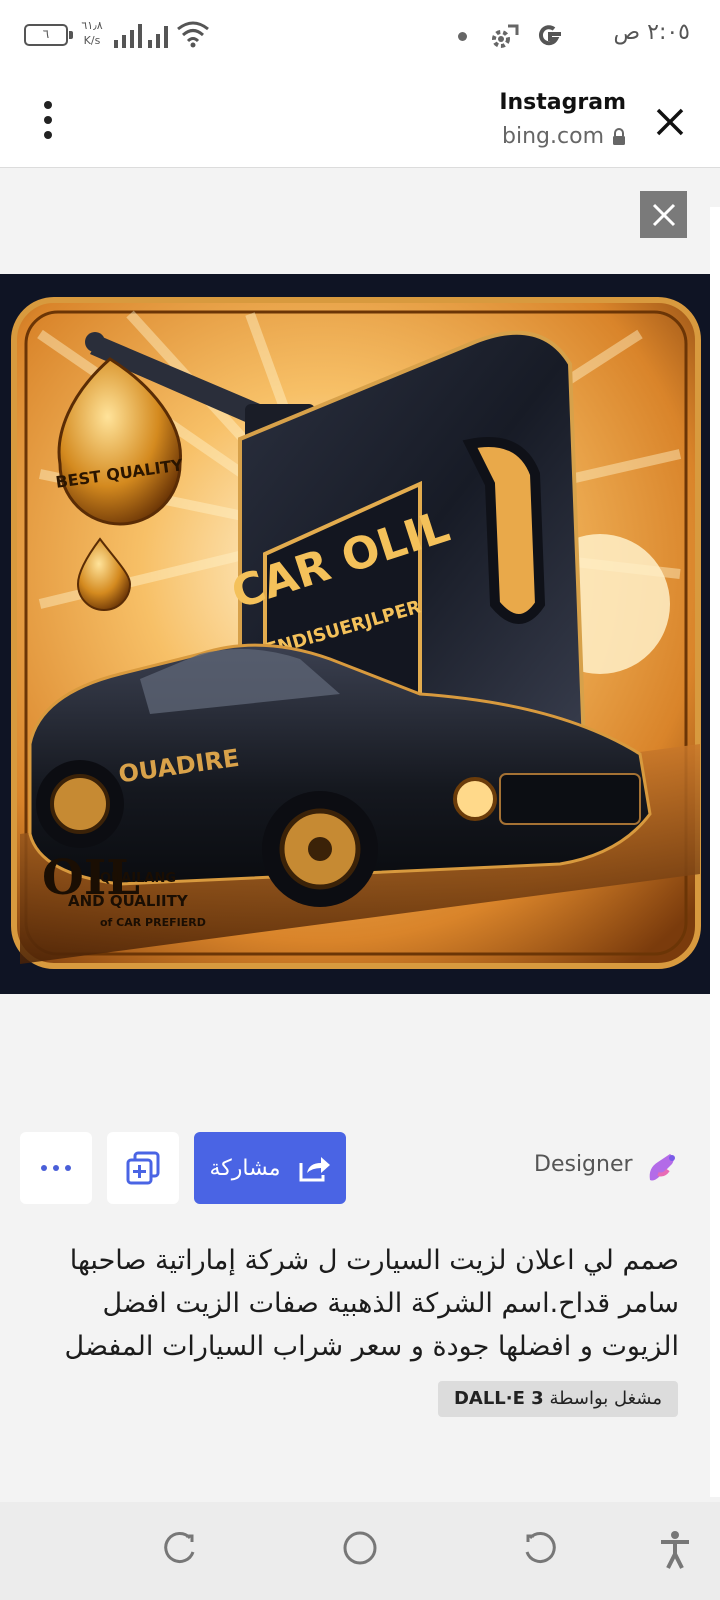 The height and width of the screenshot is (1600, 720). What do you see at coordinates (193, 34) in the screenshot?
I see `wifi-icon` at bounding box center [193, 34].